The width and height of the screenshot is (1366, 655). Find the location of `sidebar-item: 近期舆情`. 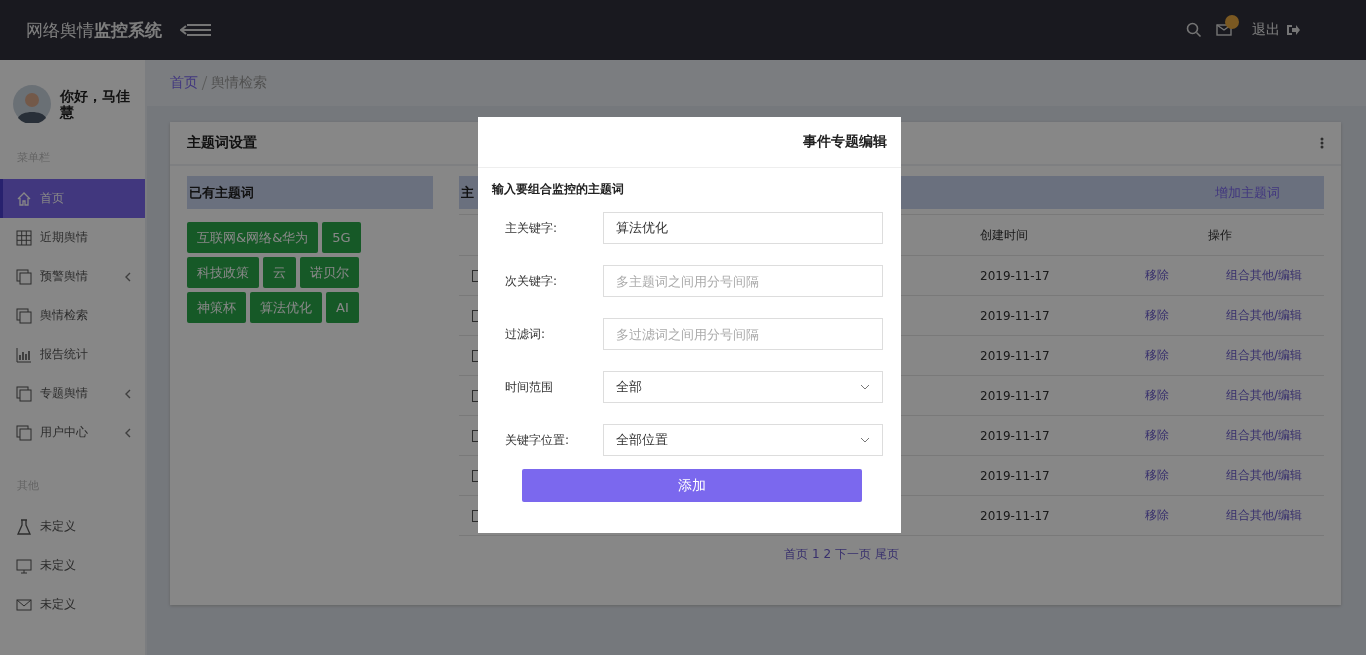

sidebar-item: 近期舆情 is located at coordinates (72, 237).